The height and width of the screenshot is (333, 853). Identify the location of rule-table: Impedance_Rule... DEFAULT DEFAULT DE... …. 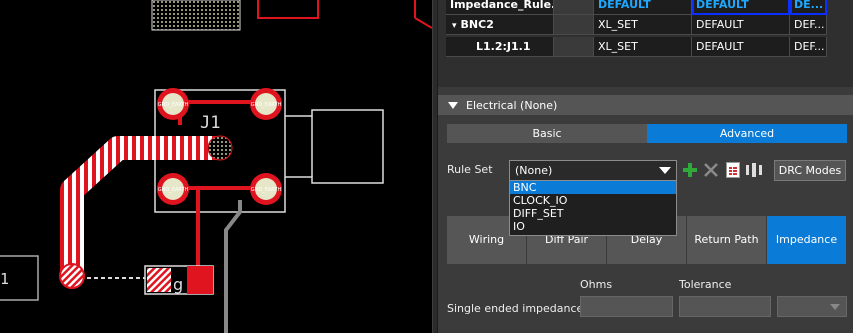
(645, 43).